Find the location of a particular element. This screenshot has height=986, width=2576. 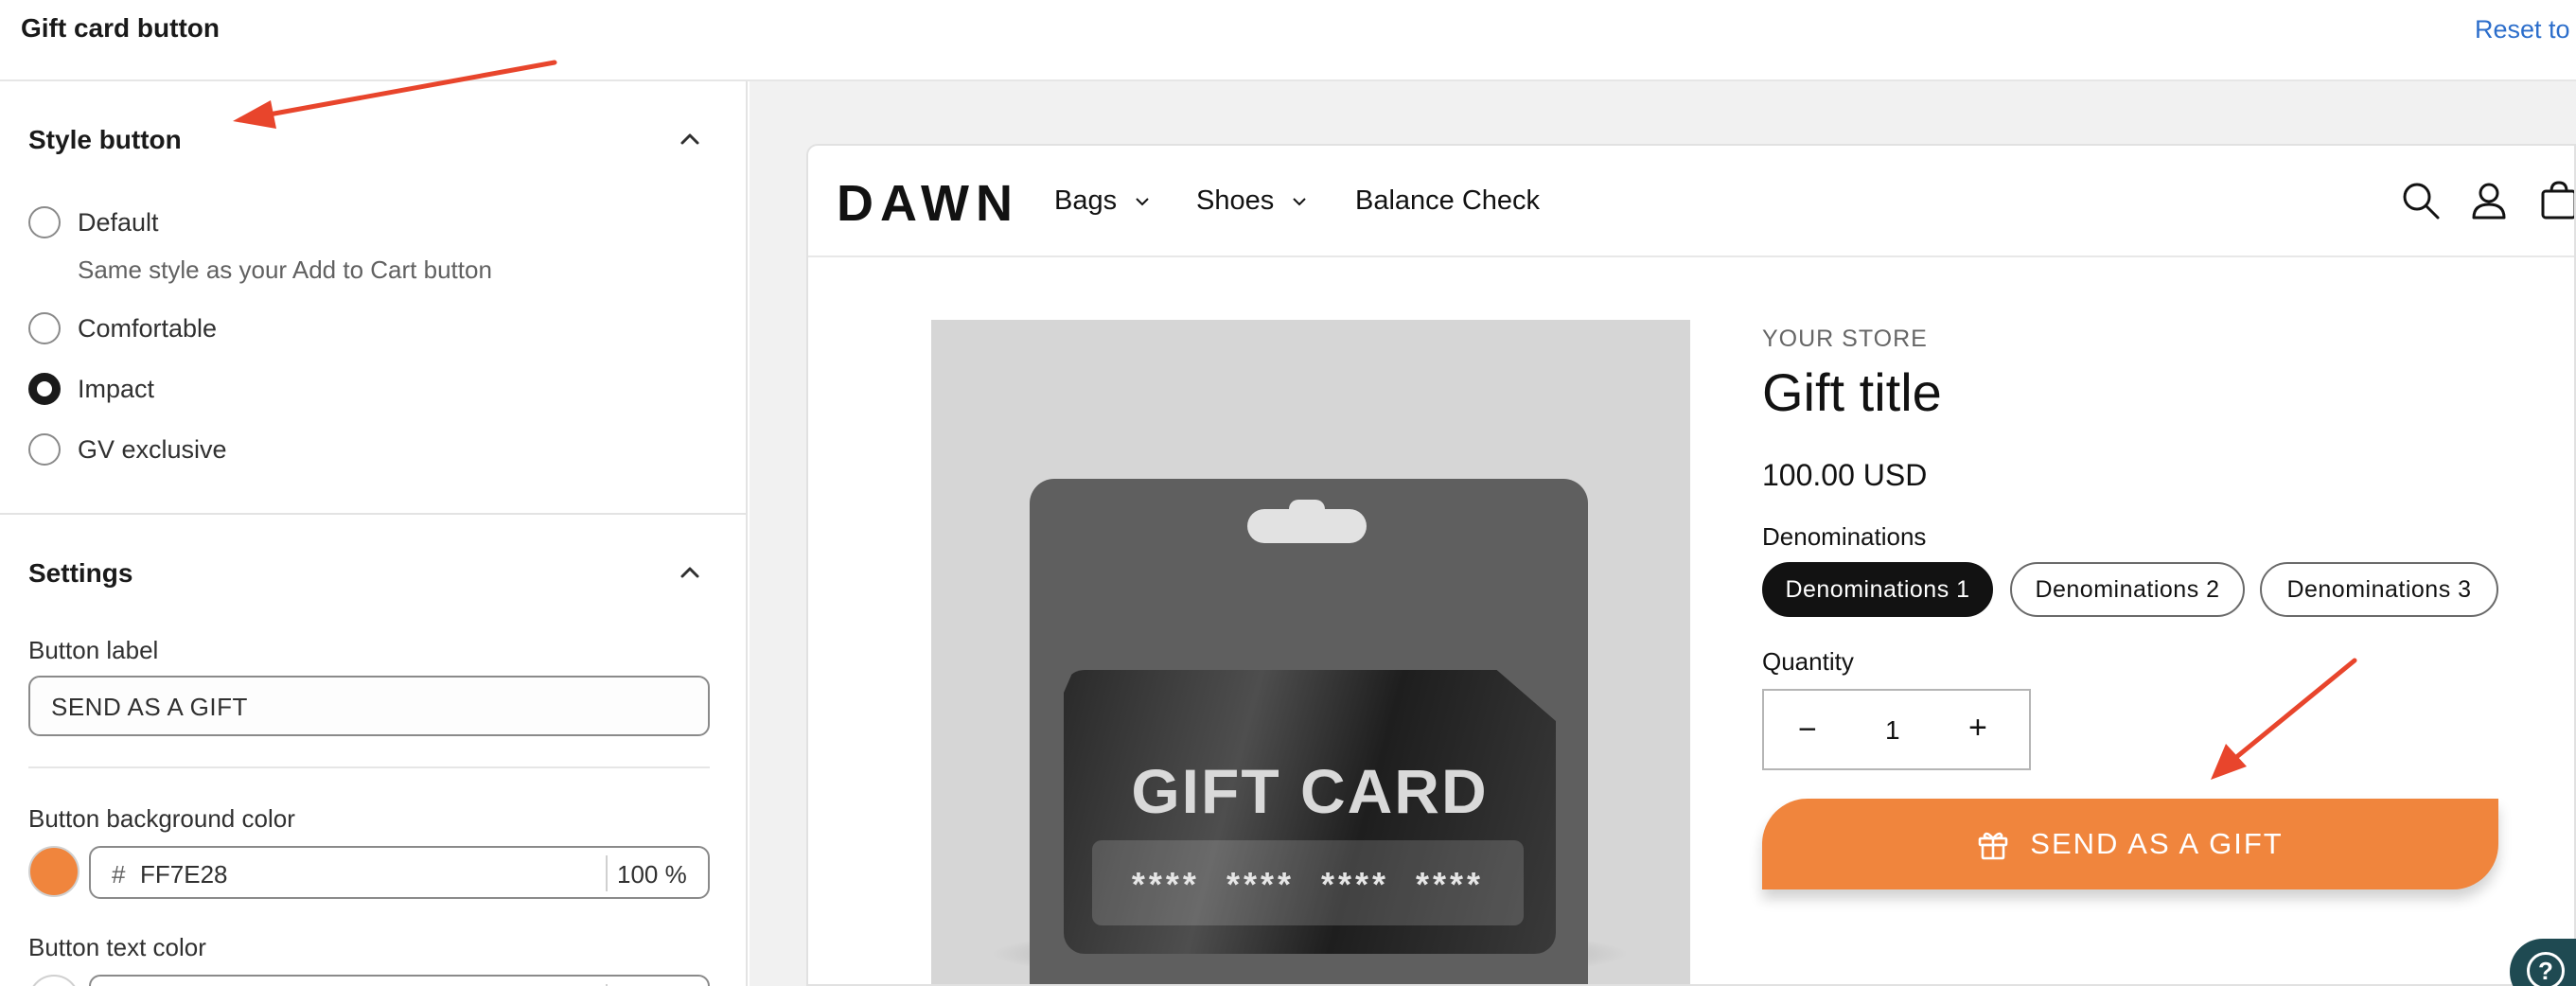

radio-label-default: Default is located at coordinates (118, 222).